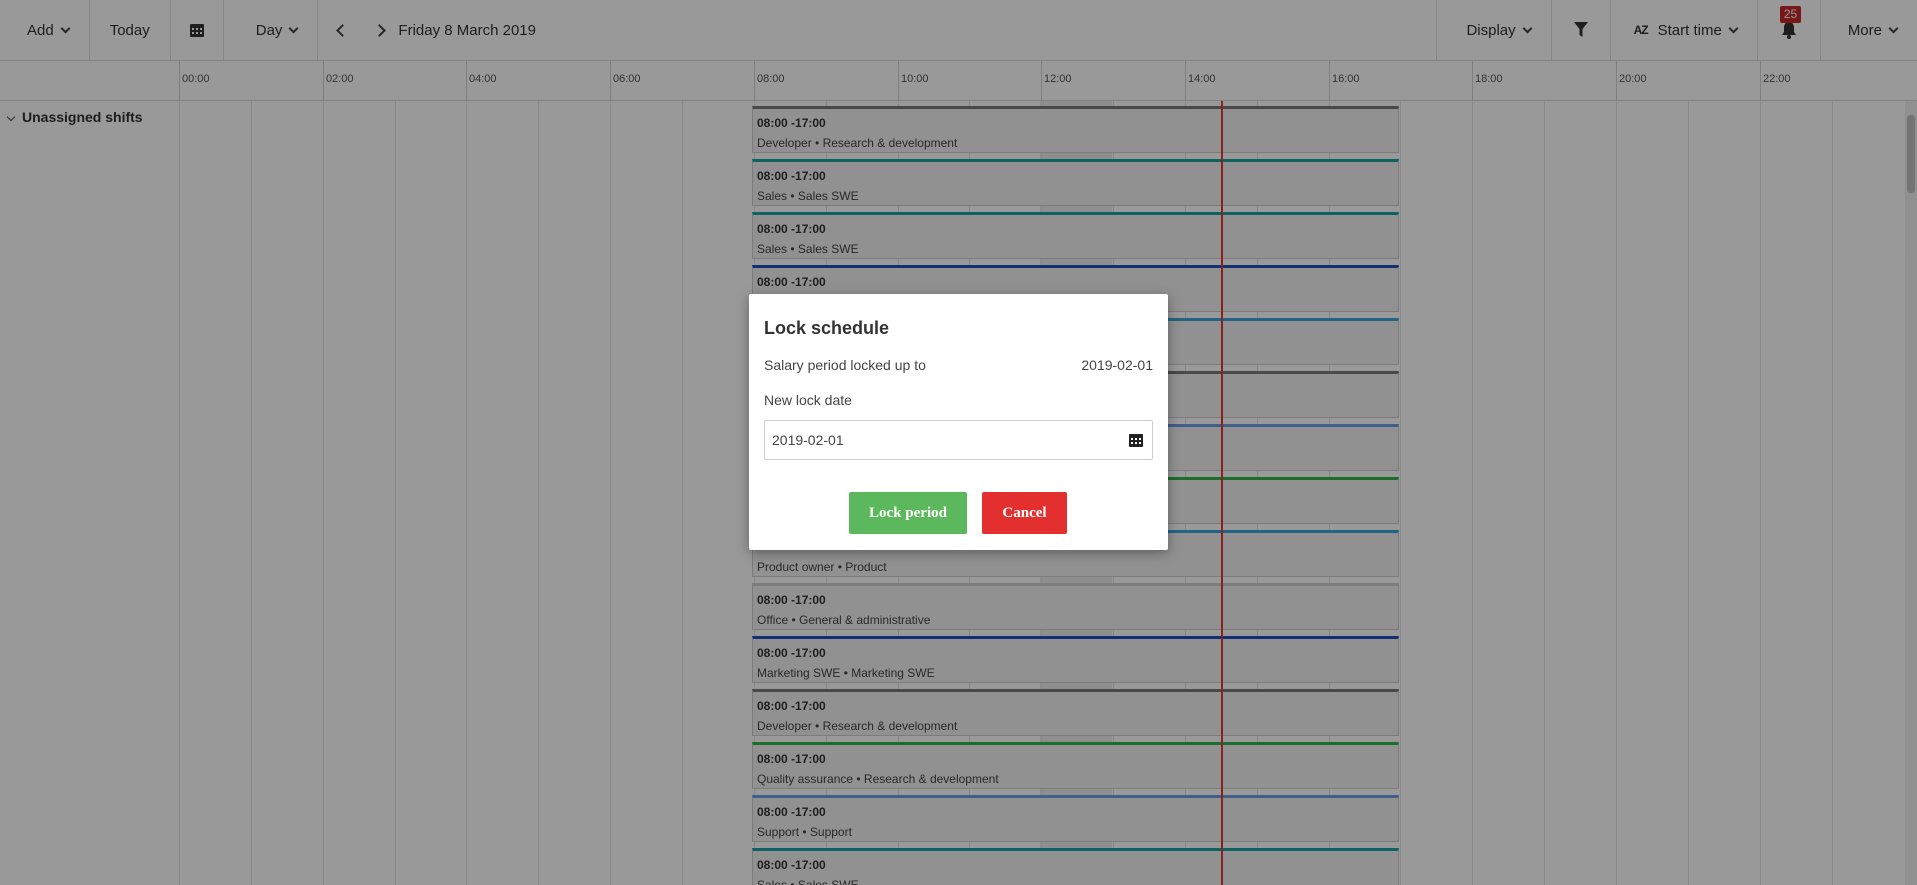 This screenshot has height=885, width=1917. Describe the element at coordinates (958, 440) in the screenshot. I see `new-lock-date-input` at that location.